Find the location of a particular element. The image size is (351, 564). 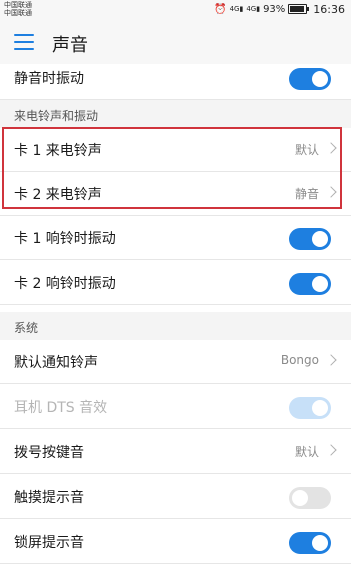

dts-effect-row: 耳机 DTS 音效 is located at coordinates (175, 407).